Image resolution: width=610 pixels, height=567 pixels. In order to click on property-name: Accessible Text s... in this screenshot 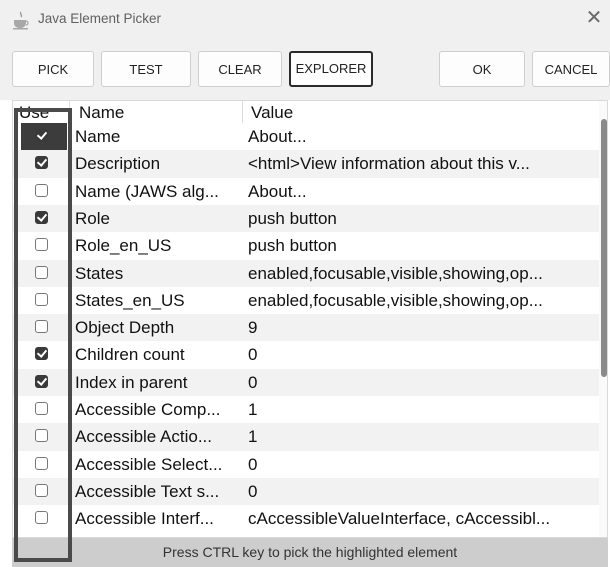, I will do `click(147, 491)`.